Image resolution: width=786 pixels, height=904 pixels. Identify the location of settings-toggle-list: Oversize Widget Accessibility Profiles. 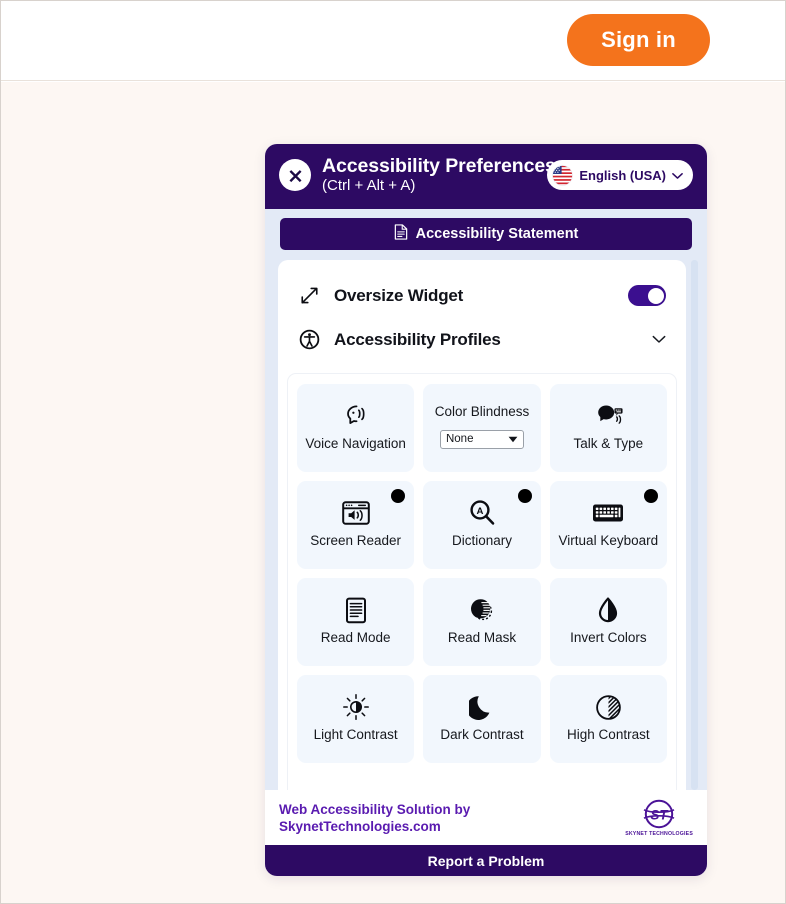
(482, 312).